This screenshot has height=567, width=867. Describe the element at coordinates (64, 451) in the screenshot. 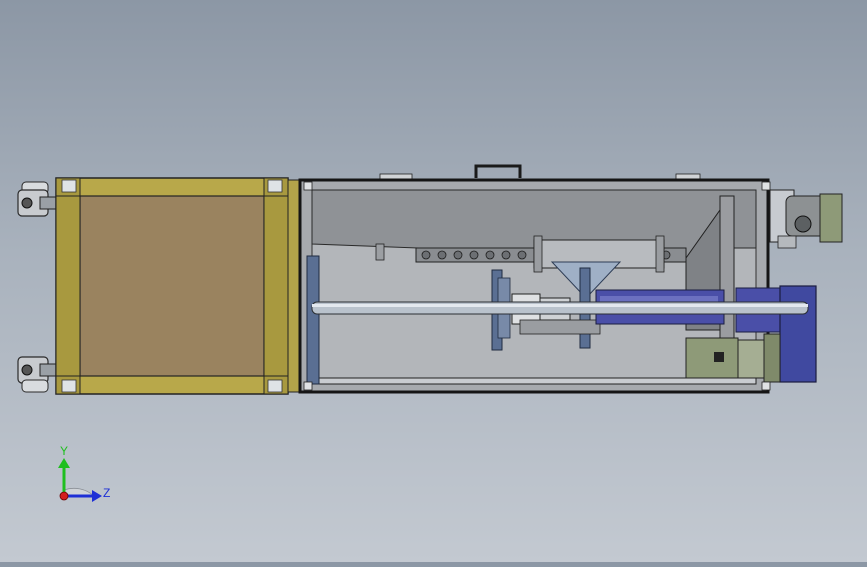

I see `y-axis-label: Y` at that location.